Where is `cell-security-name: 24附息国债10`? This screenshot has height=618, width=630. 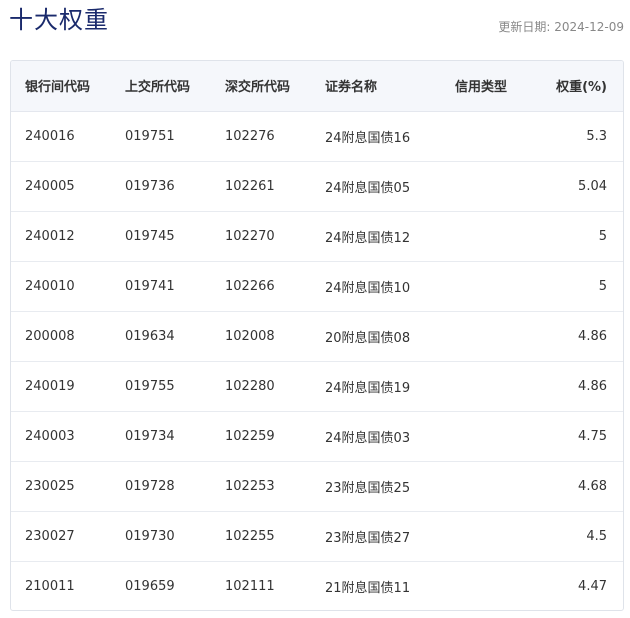 cell-security-name: 24附息国债10 is located at coordinates (376, 286).